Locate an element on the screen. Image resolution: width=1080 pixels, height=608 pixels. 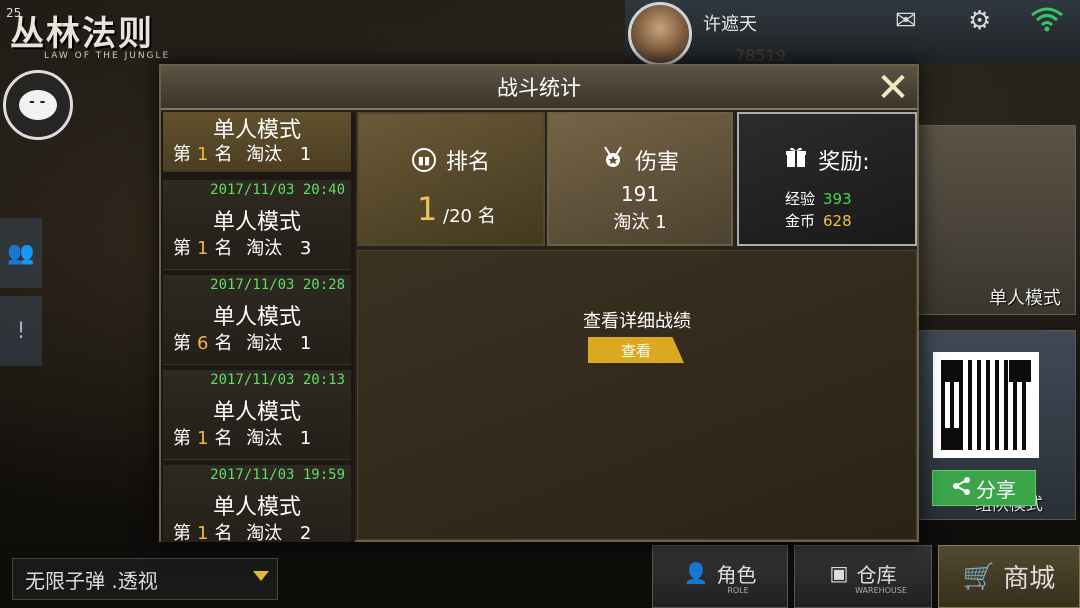
friends-tab: 👥 is located at coordinates (21, 253).